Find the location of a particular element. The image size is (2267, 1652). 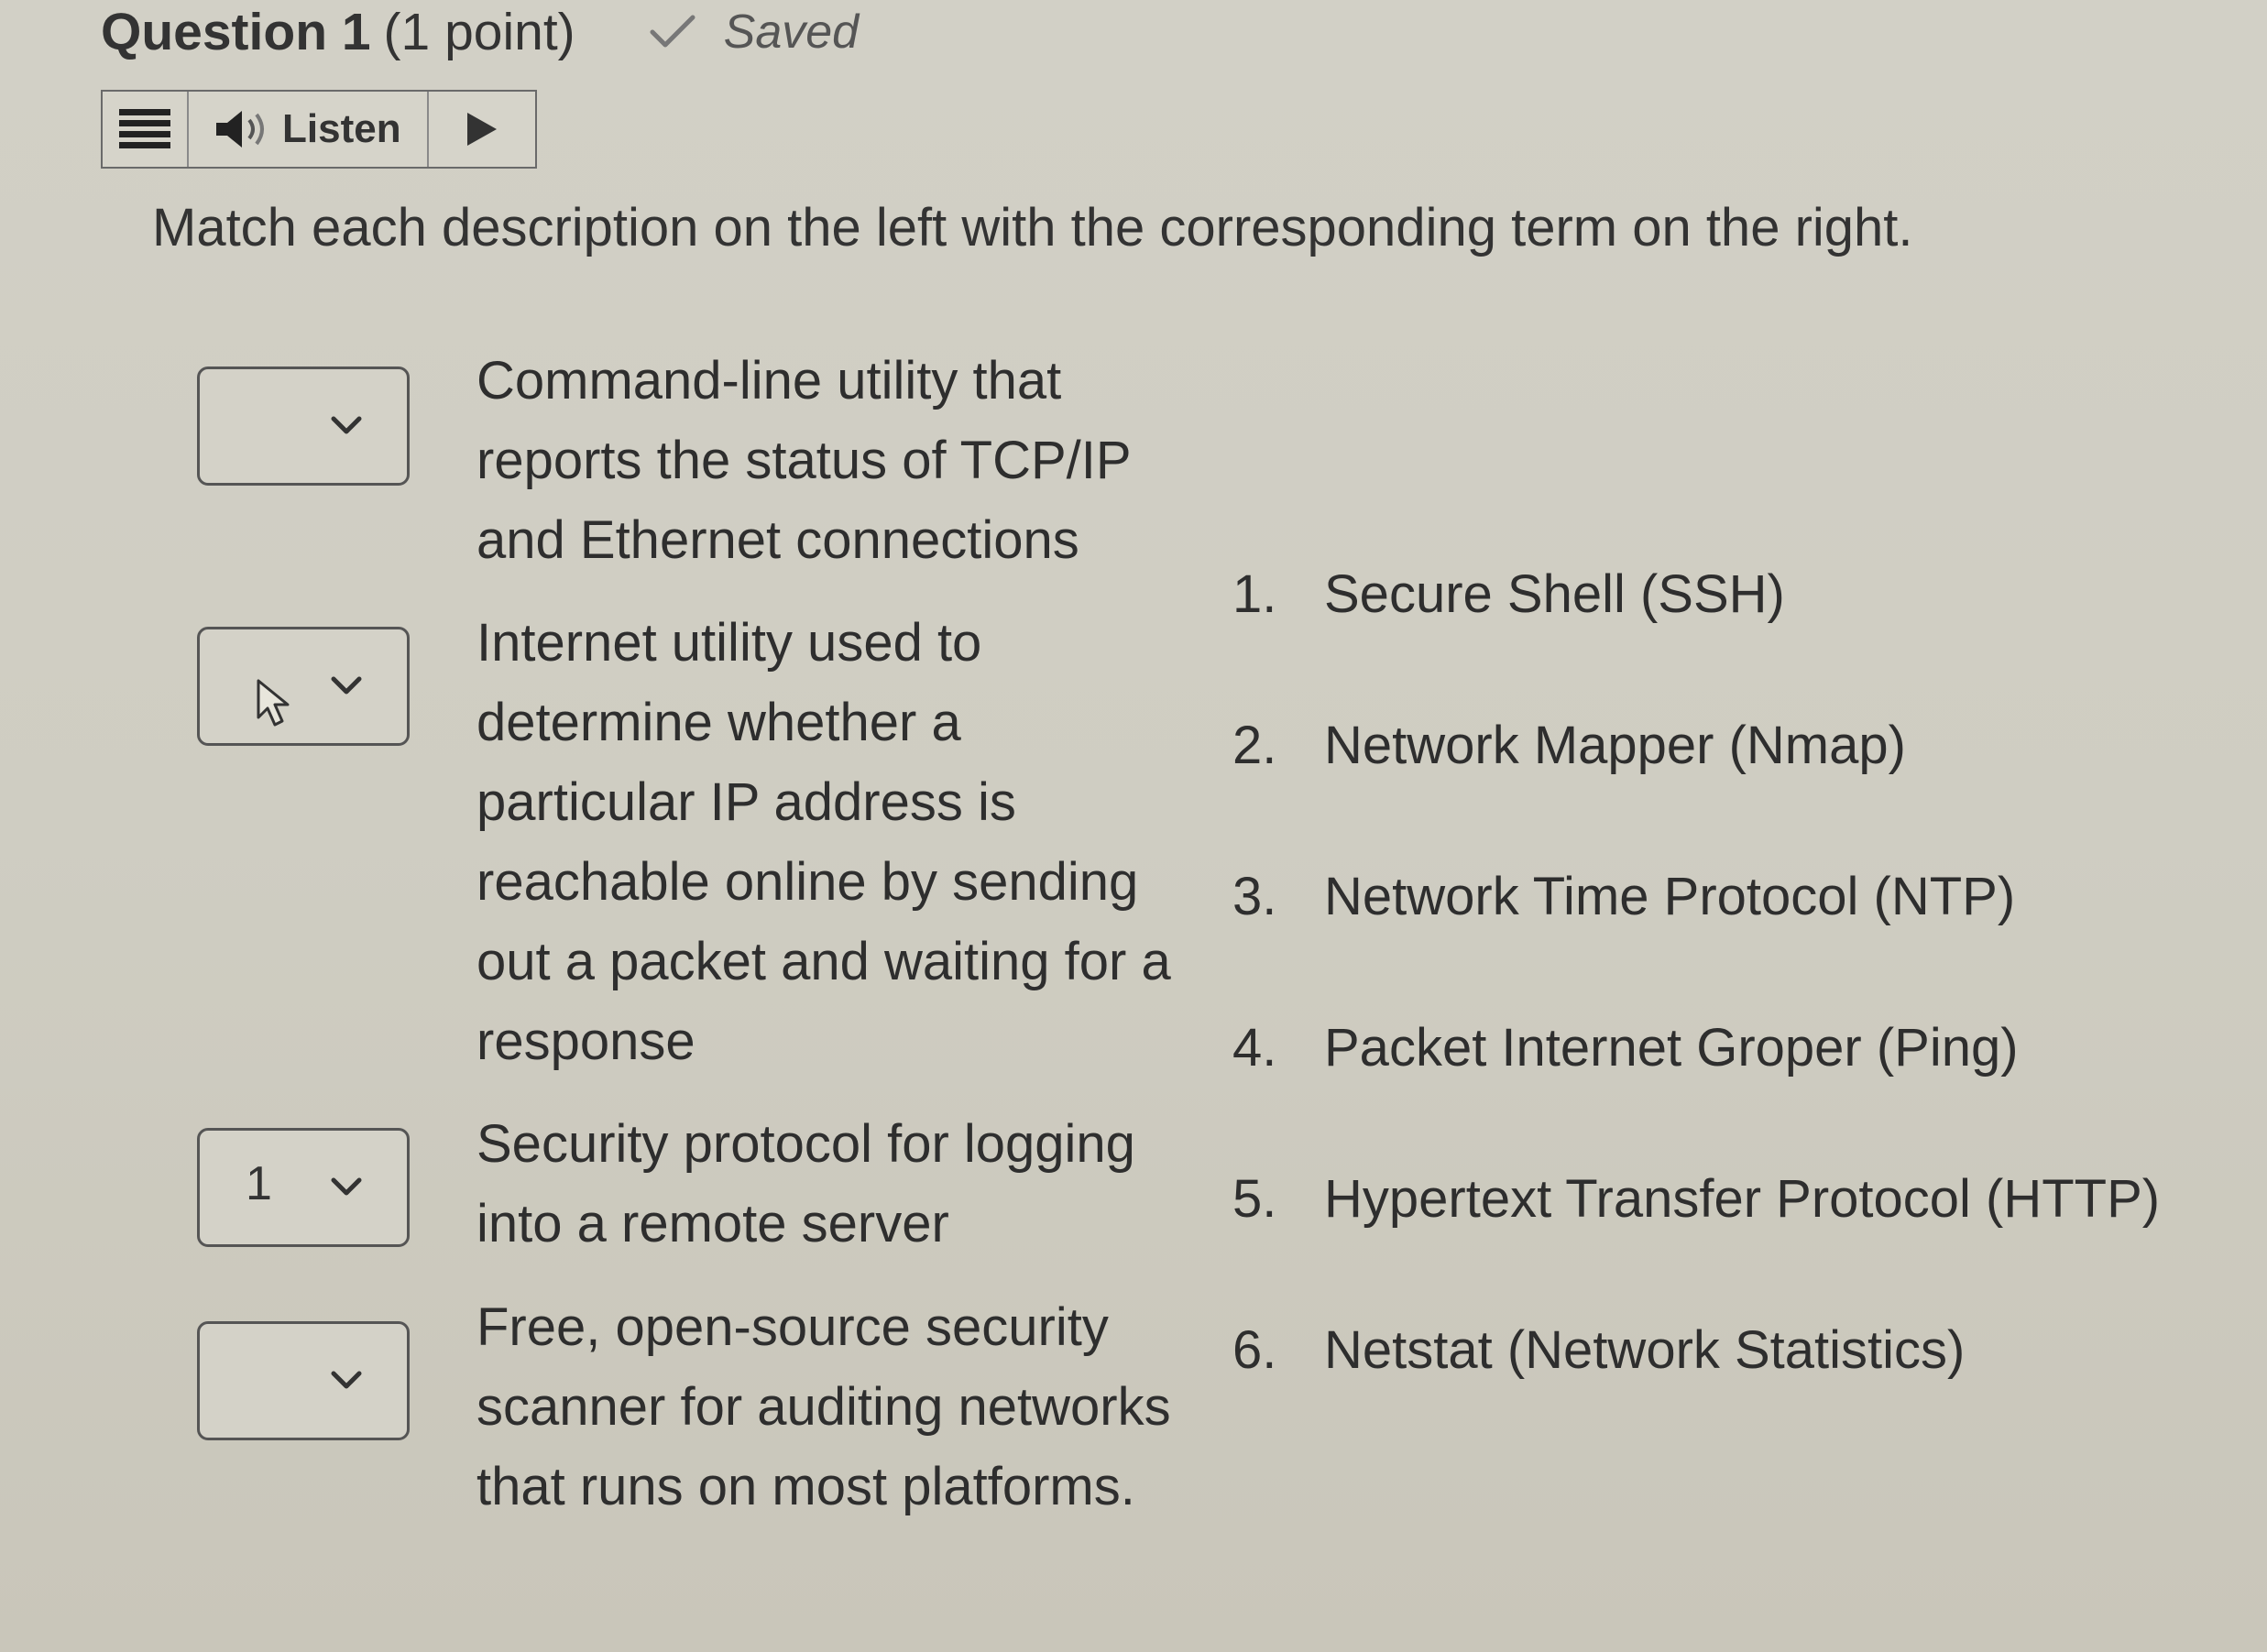

term-label: Secure Shell (SSH) is located at coordinates (1554, 594).